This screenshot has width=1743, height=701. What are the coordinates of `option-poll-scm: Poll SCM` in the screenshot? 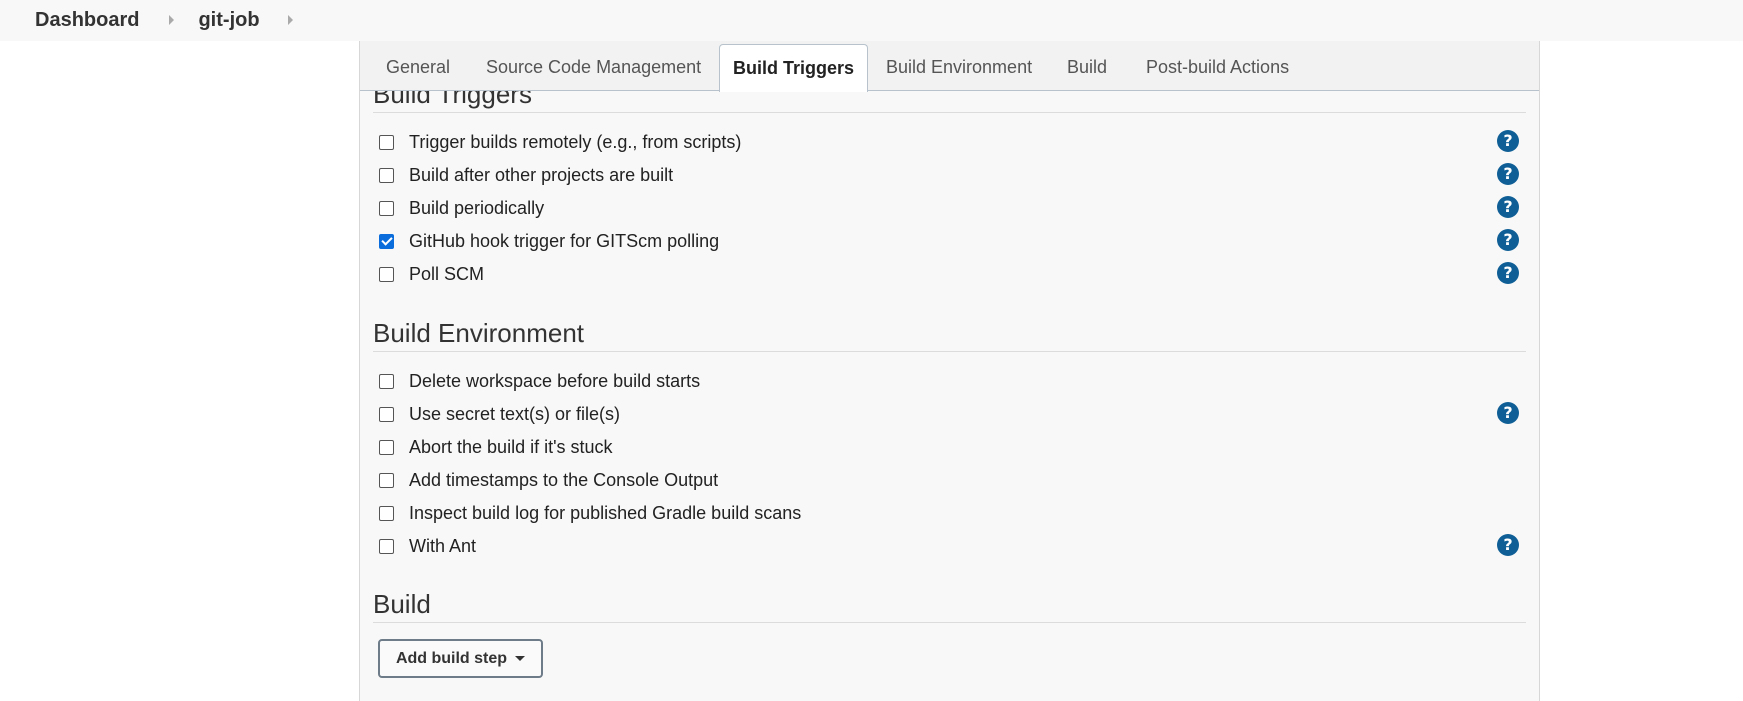 It's located at (431, 274).